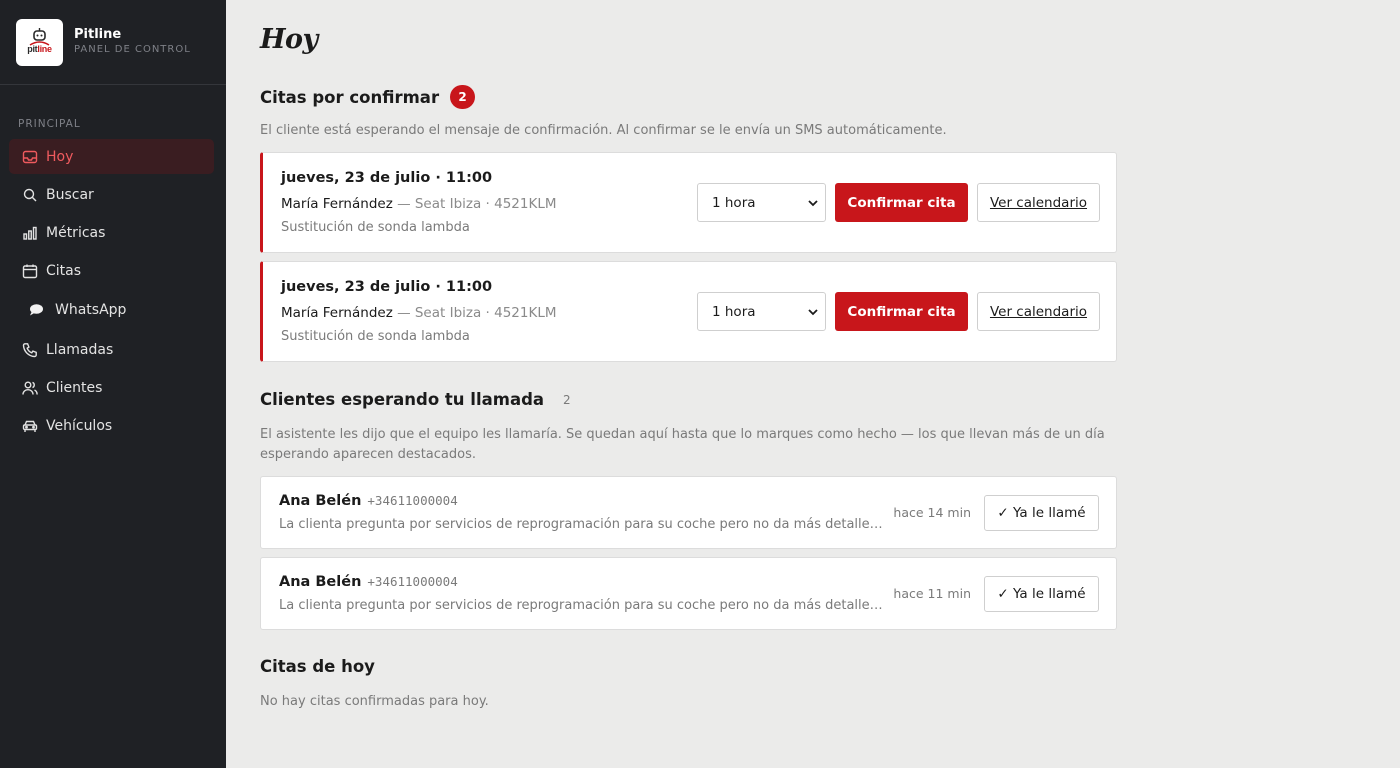 The image size is (1400, 768). Describe the element at coordinates (60, 156) in the screenshot. I see `sidebar-item-label: Hoy` at that location.